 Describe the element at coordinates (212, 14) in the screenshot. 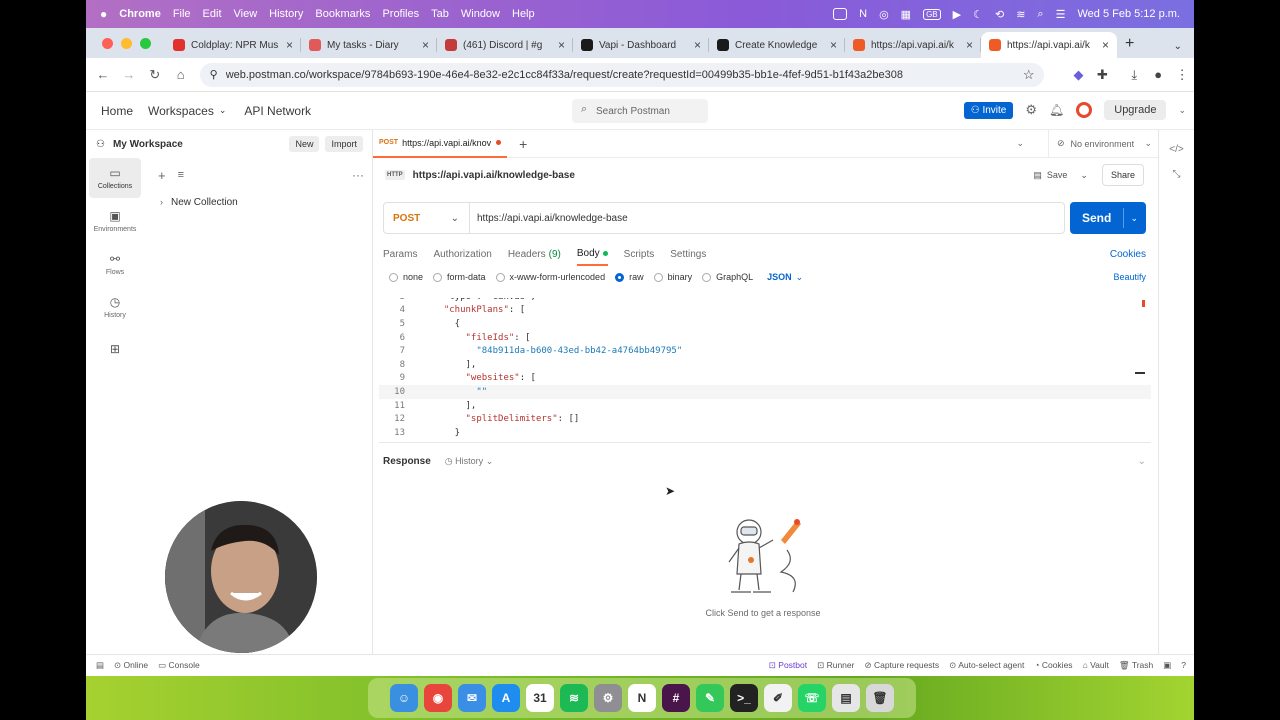

I see `menu-edit: Edit` at that location.